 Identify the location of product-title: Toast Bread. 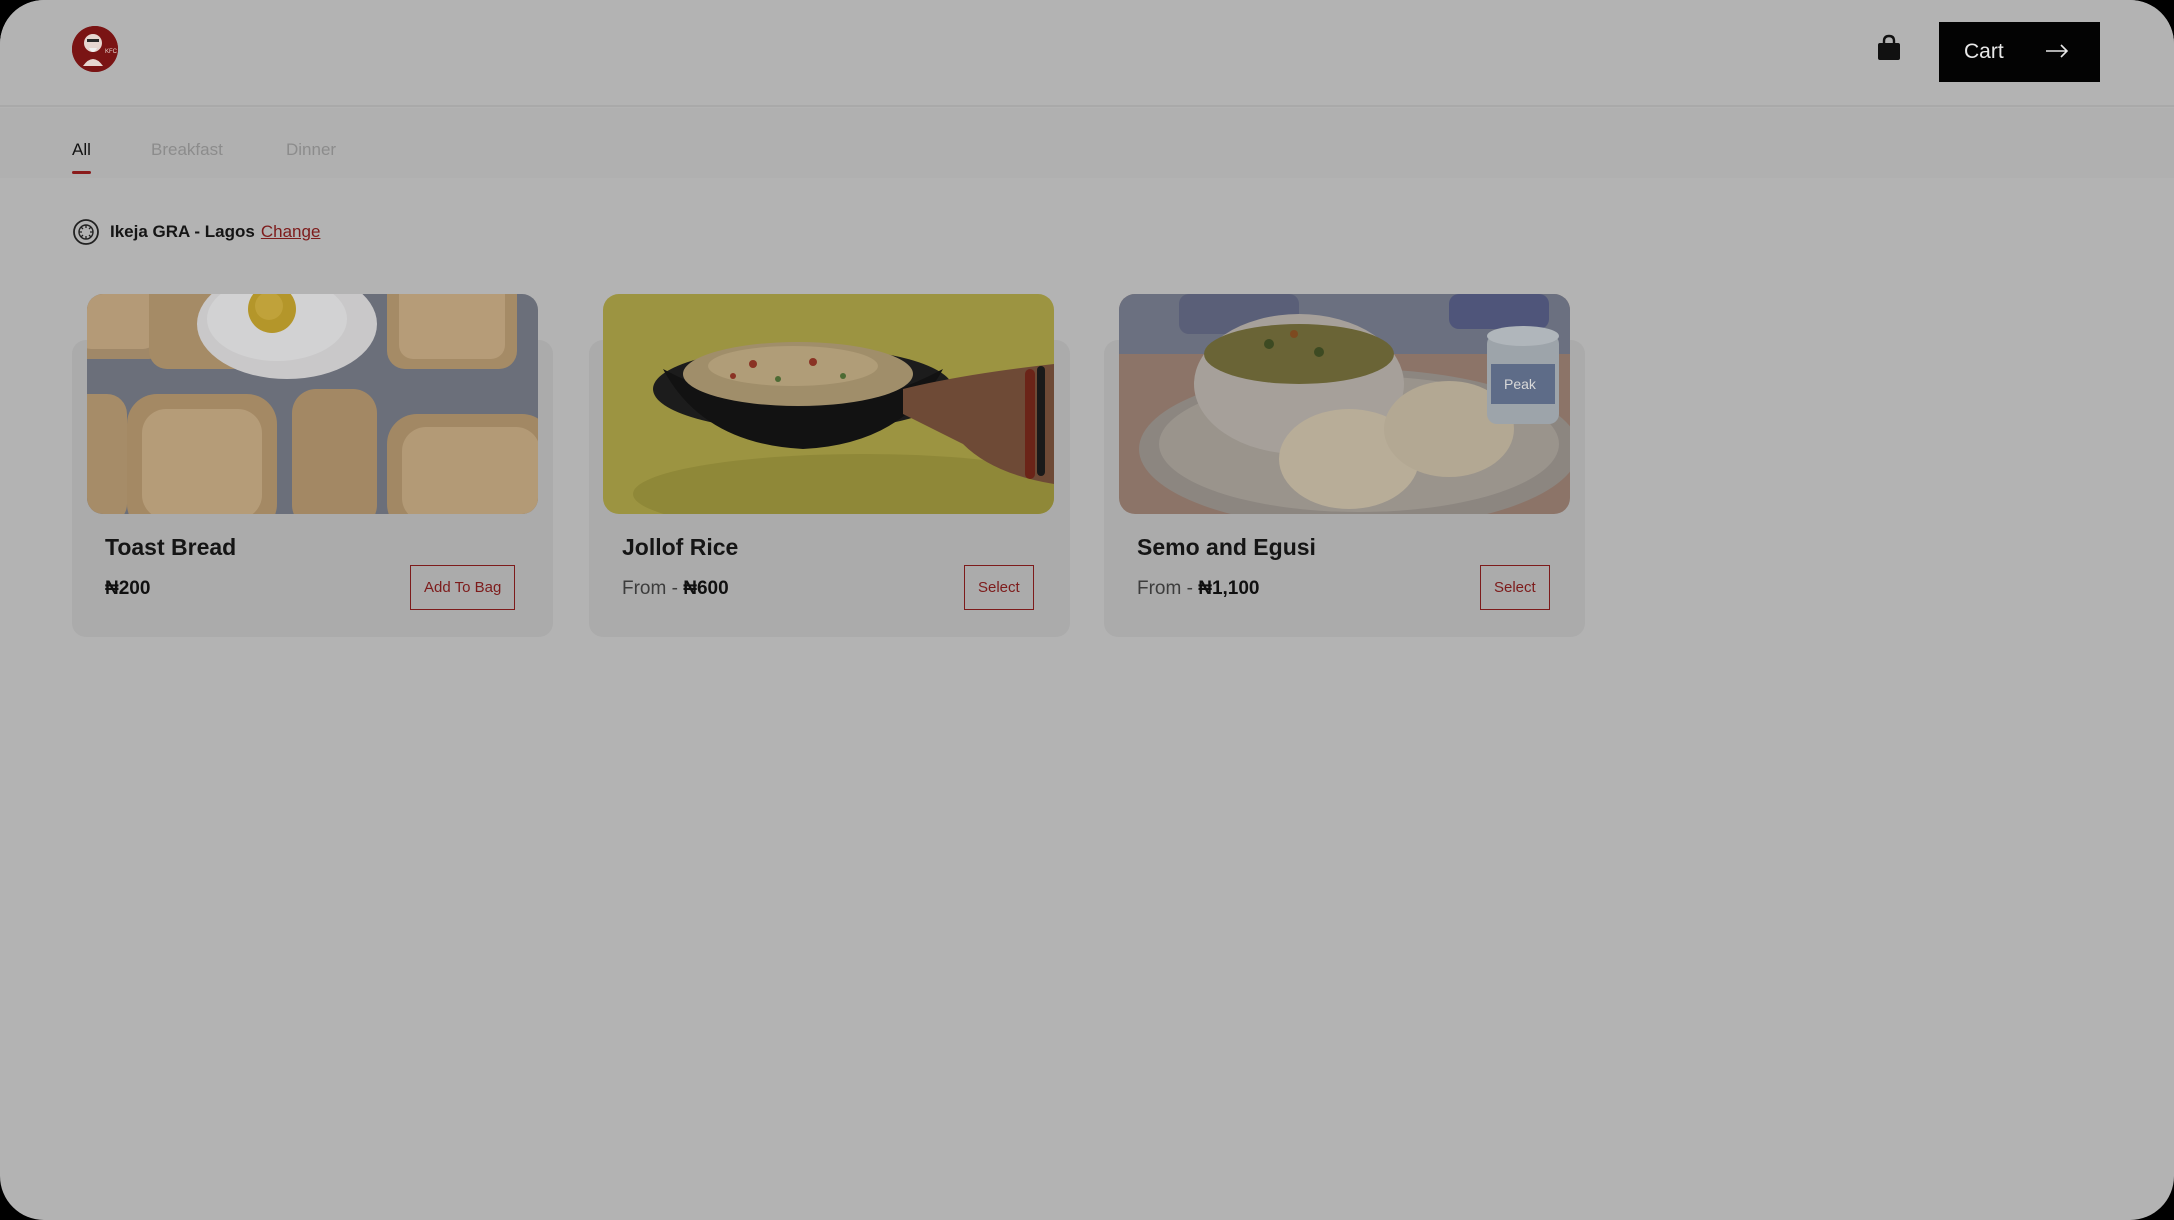
(171, 547).